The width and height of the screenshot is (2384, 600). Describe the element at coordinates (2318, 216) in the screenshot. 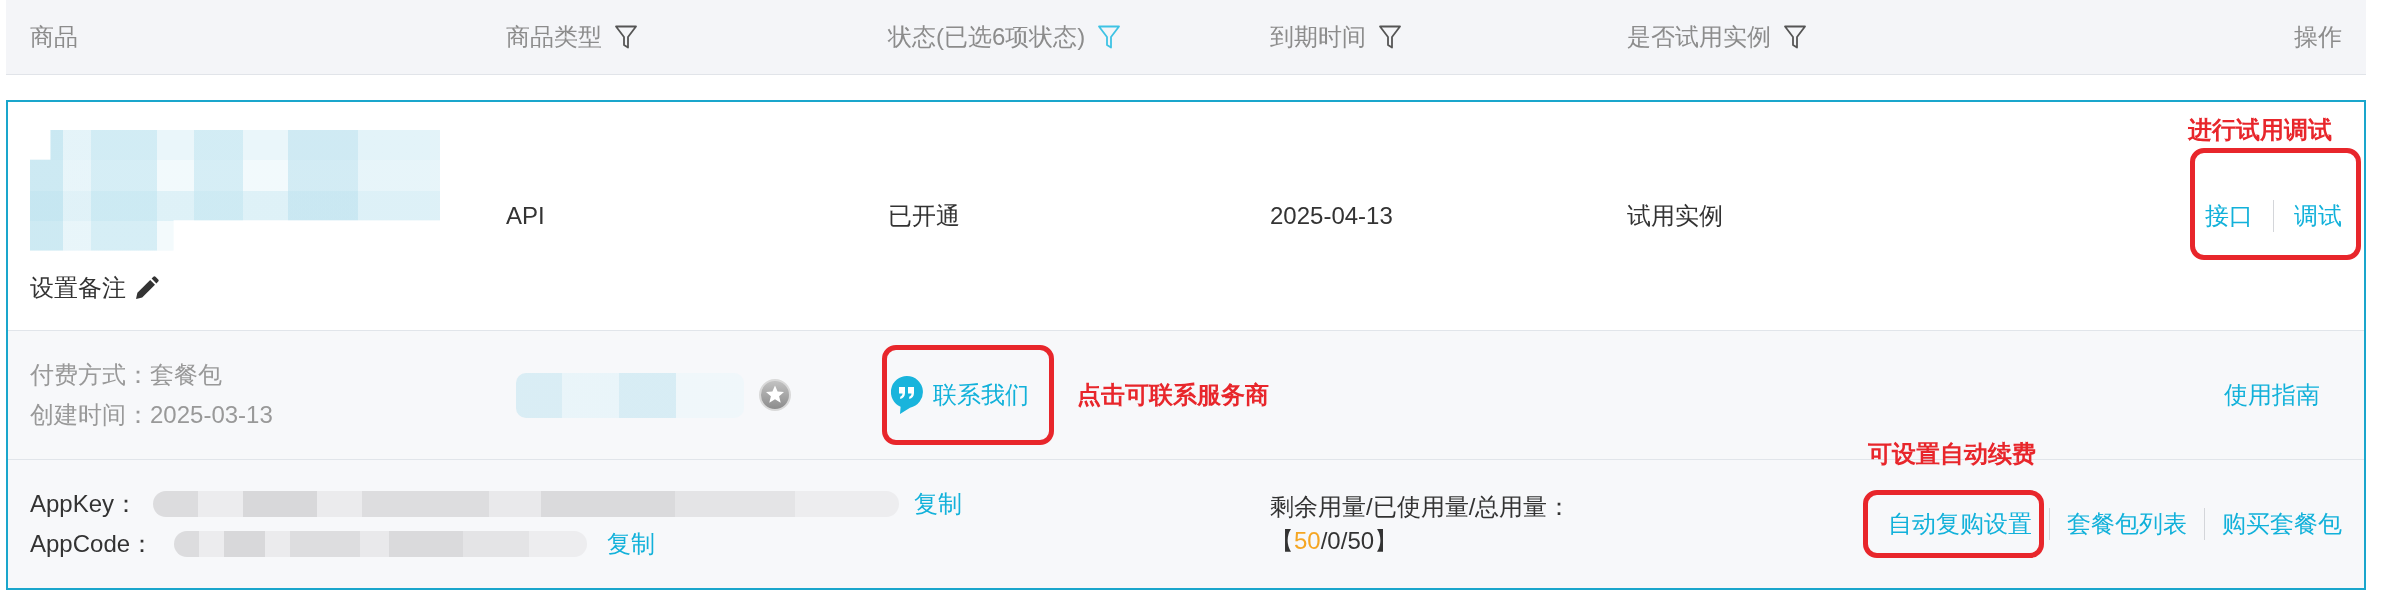

I see `action-link: 调试` at that location.